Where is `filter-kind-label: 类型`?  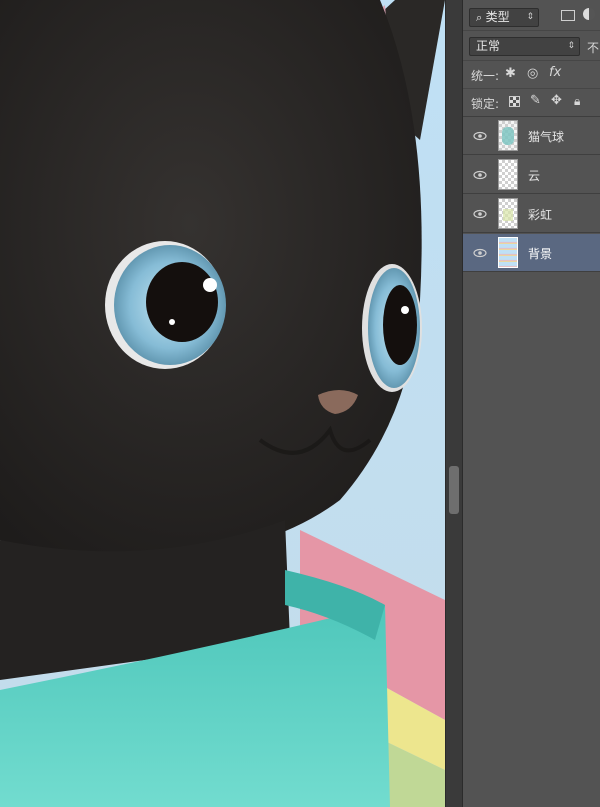 filter-kind-label: 类型 is located at coordinates (497, 17).